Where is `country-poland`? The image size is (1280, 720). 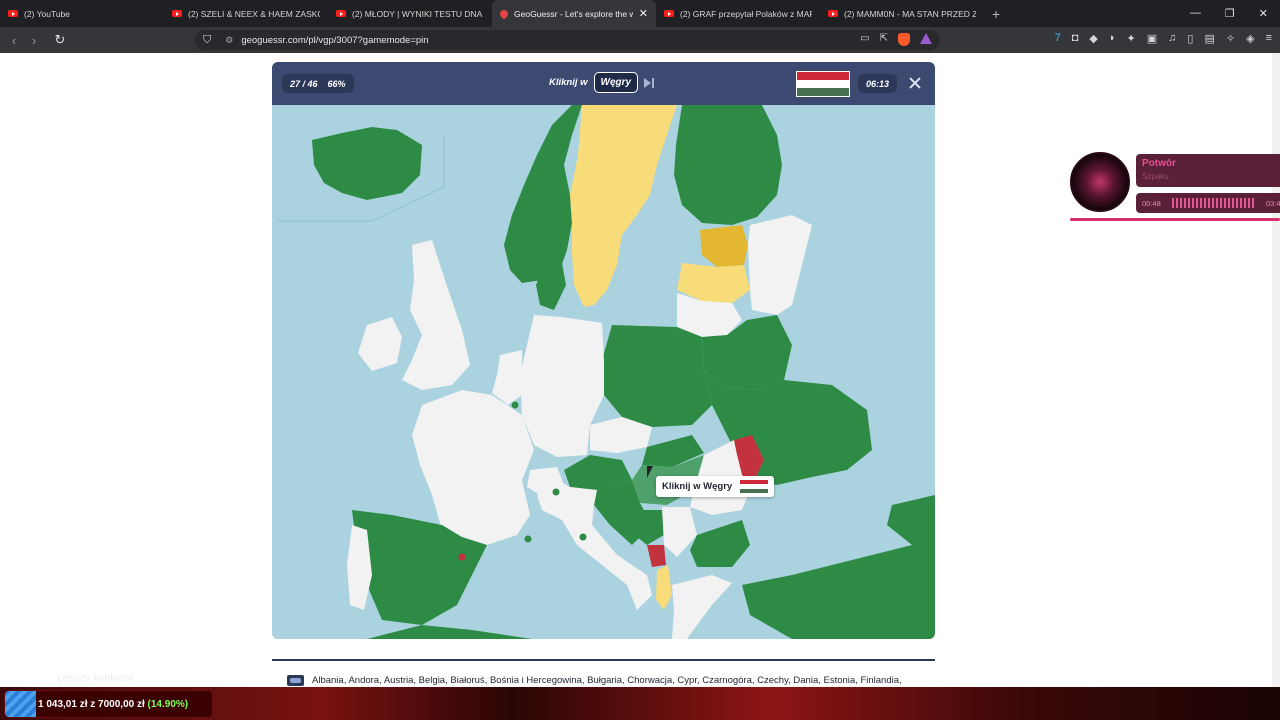
country-poland is located at coordinates (657, 376).